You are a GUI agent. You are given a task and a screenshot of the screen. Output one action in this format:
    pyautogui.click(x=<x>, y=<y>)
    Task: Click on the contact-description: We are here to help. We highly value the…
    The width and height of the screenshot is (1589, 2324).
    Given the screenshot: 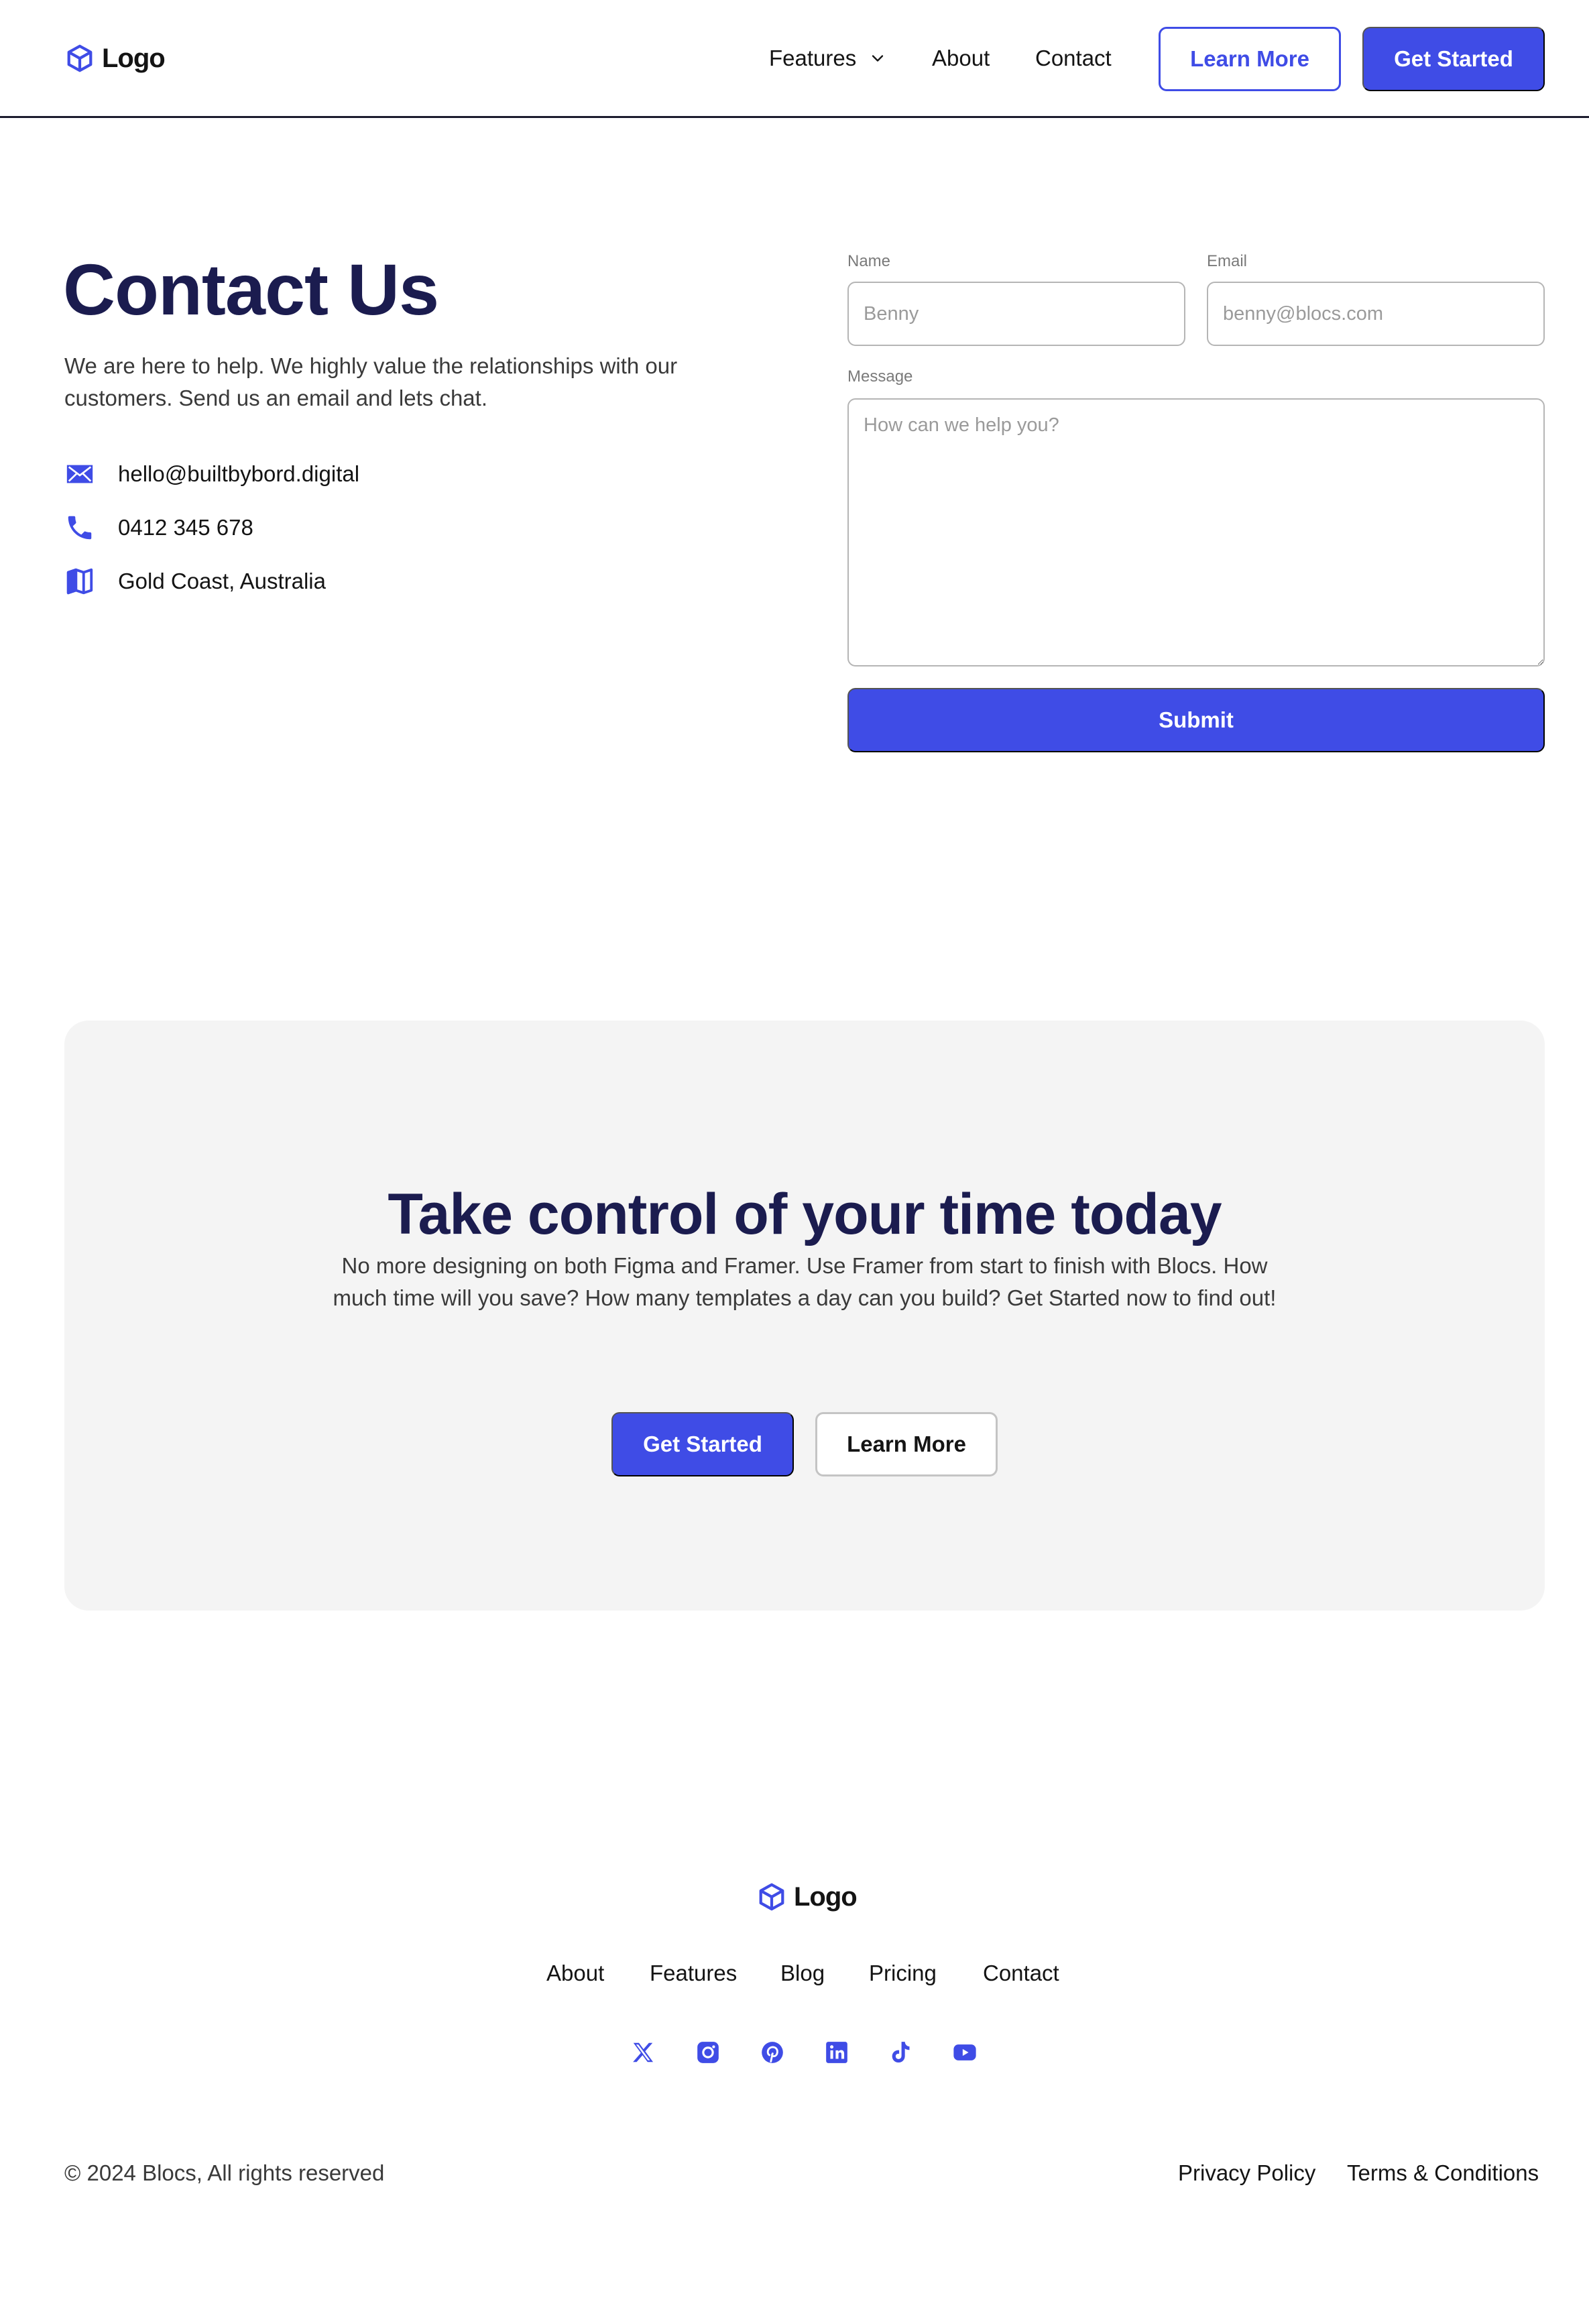 What is the action you would take?
    pyautogui.click(x=371, y=381)
    